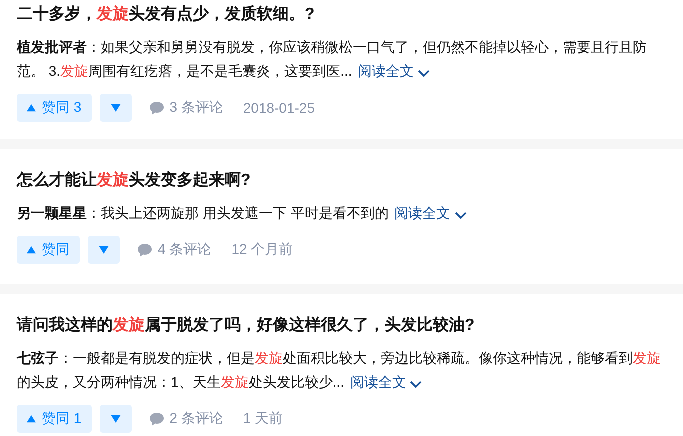 The height and width of the screenshot is (436, 683). Describe the element at coordinates (339, 370) in the screenshot. I see `answer-excerpt: 七弦子：一般都是有脱发的症状，但是发旋处面积比较大，旁边比较稀疏。像你这种情况，能够看到发旋 的头皮，又分两种情况：1、天生发旋处头发比较少... 阅读全文` at that location.